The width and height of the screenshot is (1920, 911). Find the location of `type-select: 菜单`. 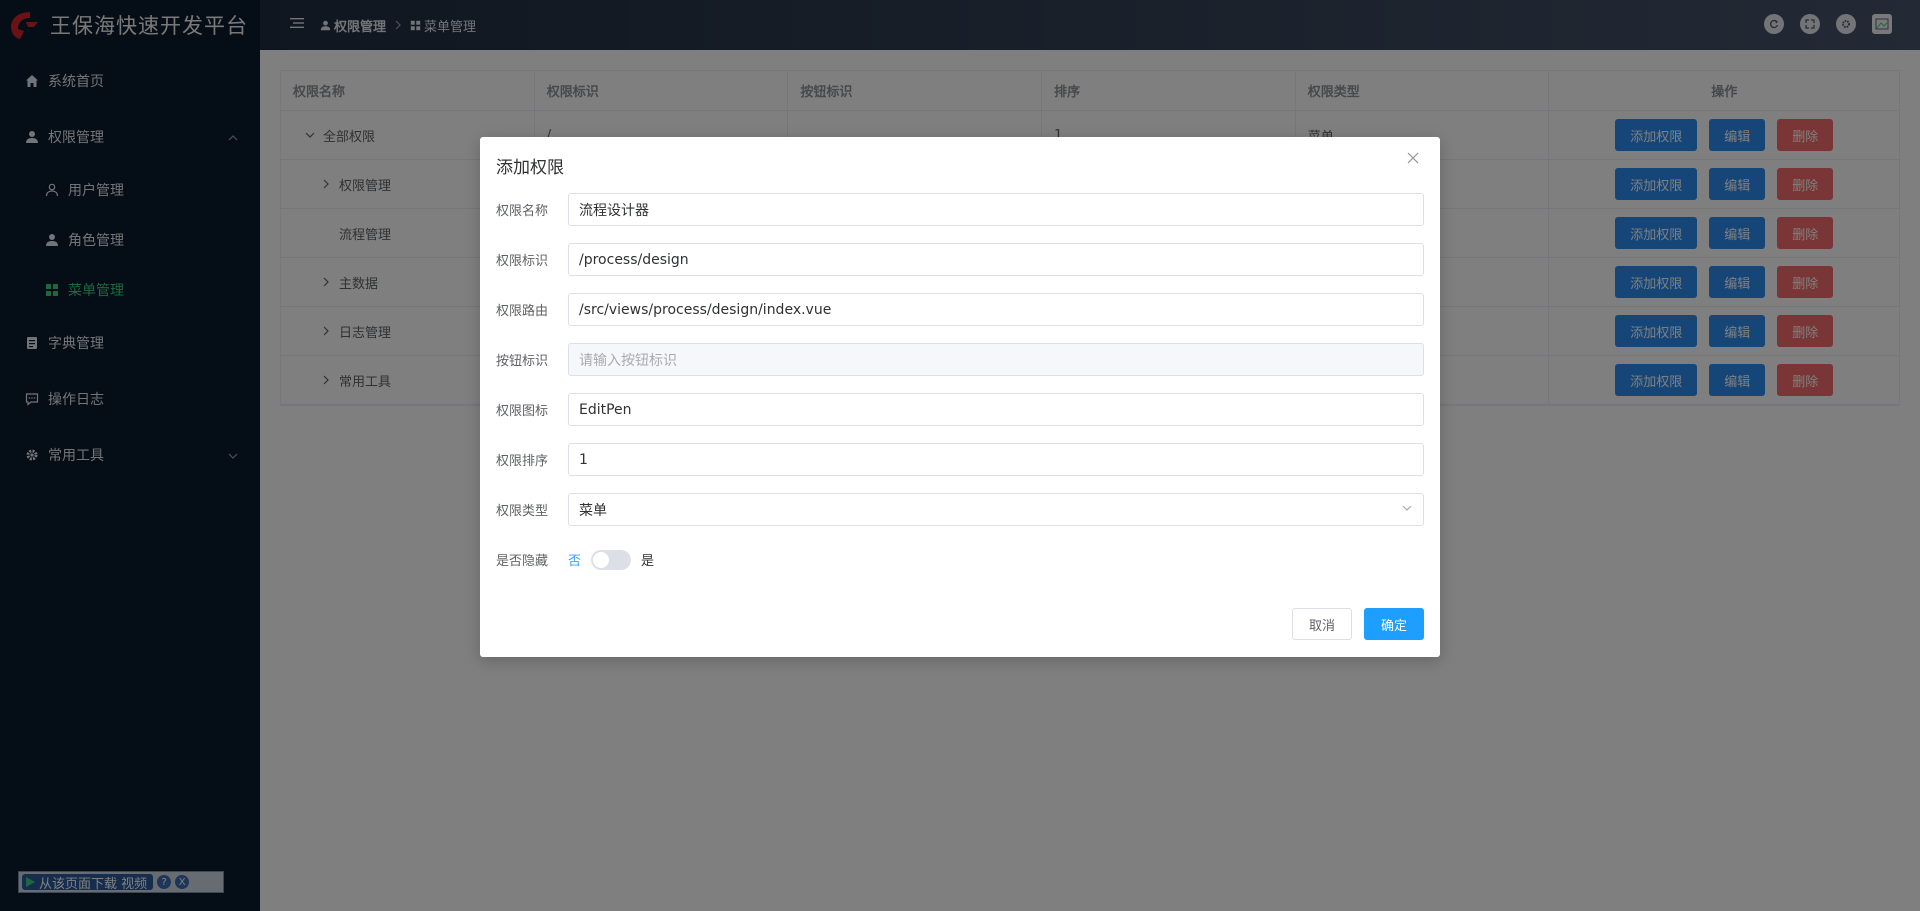

type-select: 菜单 is located at coordinates (996, 509).